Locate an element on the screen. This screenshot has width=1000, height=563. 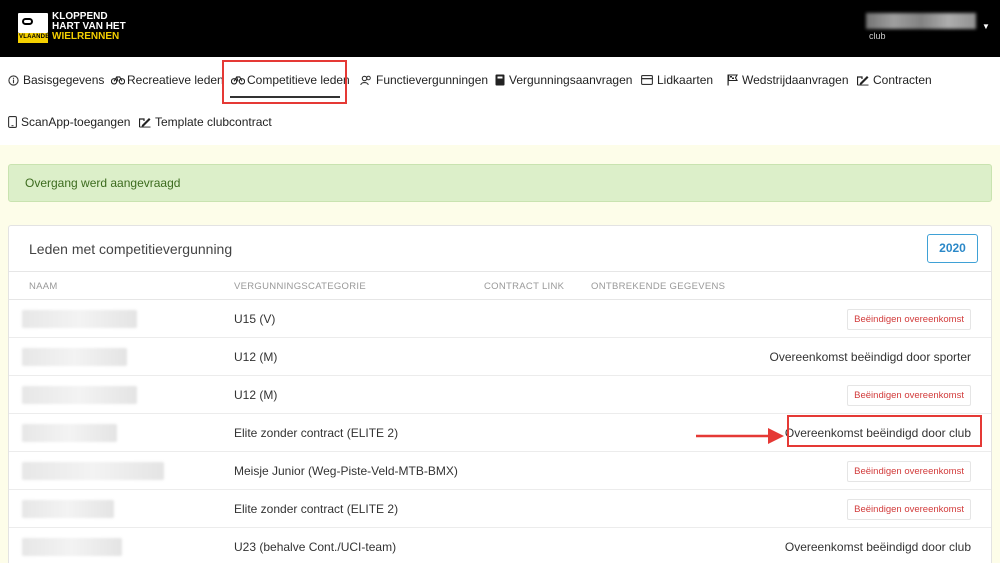
tab-label: Lidkaarten is located at coordinates (685, 80).